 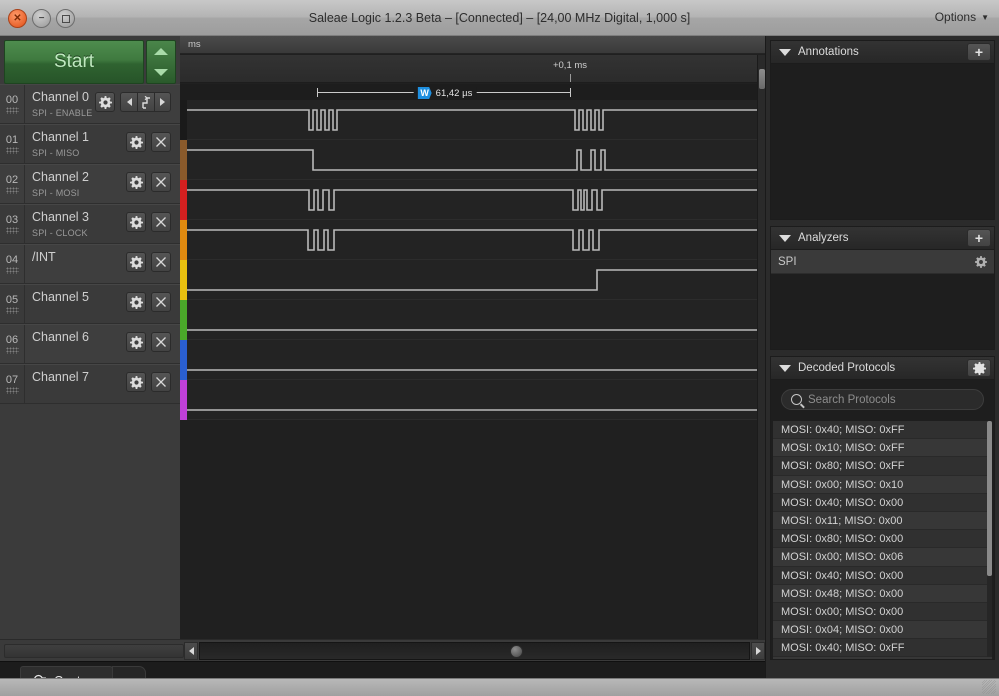 I want to click on trigger-edge-button, so click(x=145, y=102).